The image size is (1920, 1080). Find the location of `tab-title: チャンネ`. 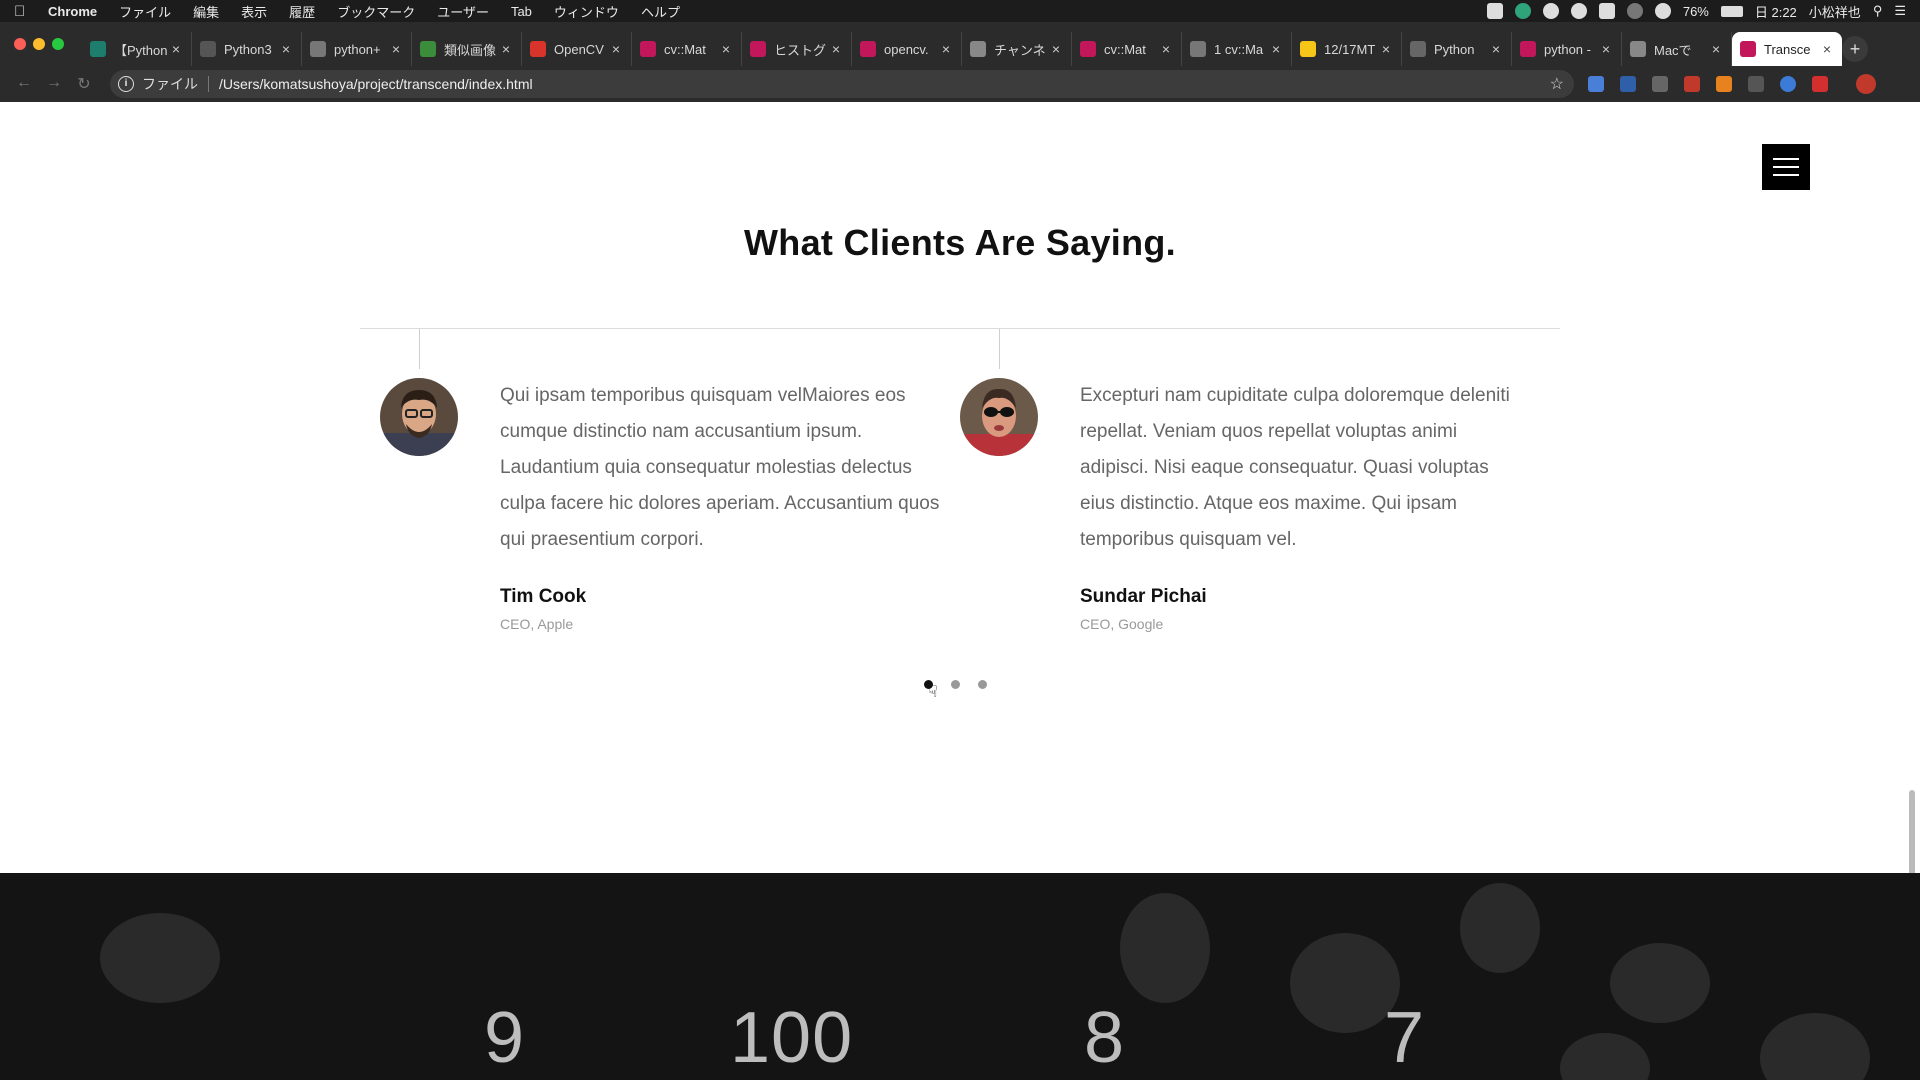

tab-title: チャンネ is located at coordinates (1020, 50).